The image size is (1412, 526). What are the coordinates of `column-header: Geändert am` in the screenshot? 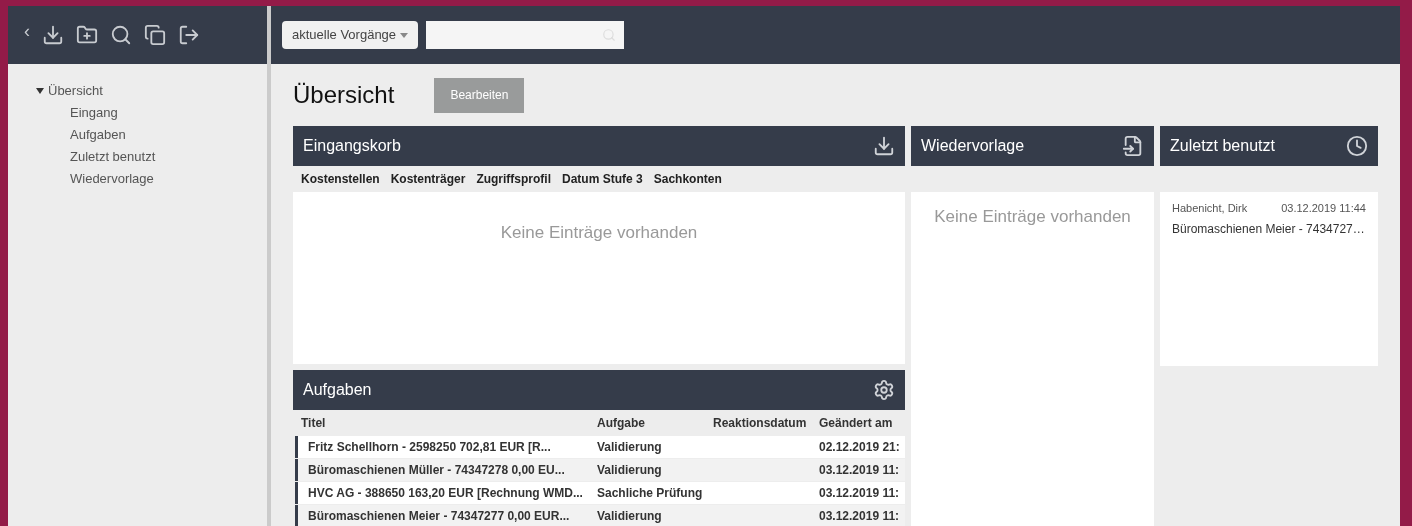 It's located at (856, 423).